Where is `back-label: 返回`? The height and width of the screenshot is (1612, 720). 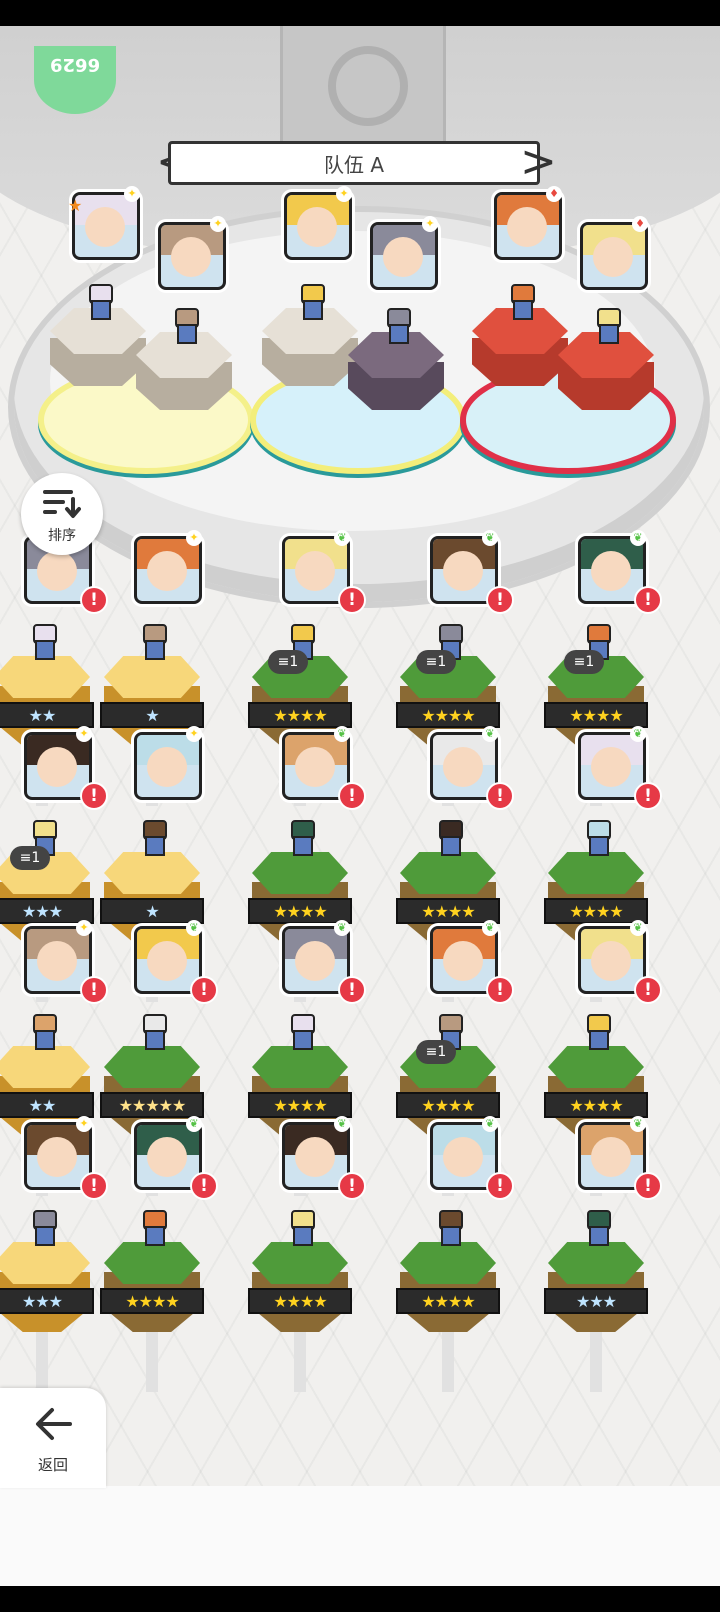
back-label: 返回 is located at coordinates (52, 1465).